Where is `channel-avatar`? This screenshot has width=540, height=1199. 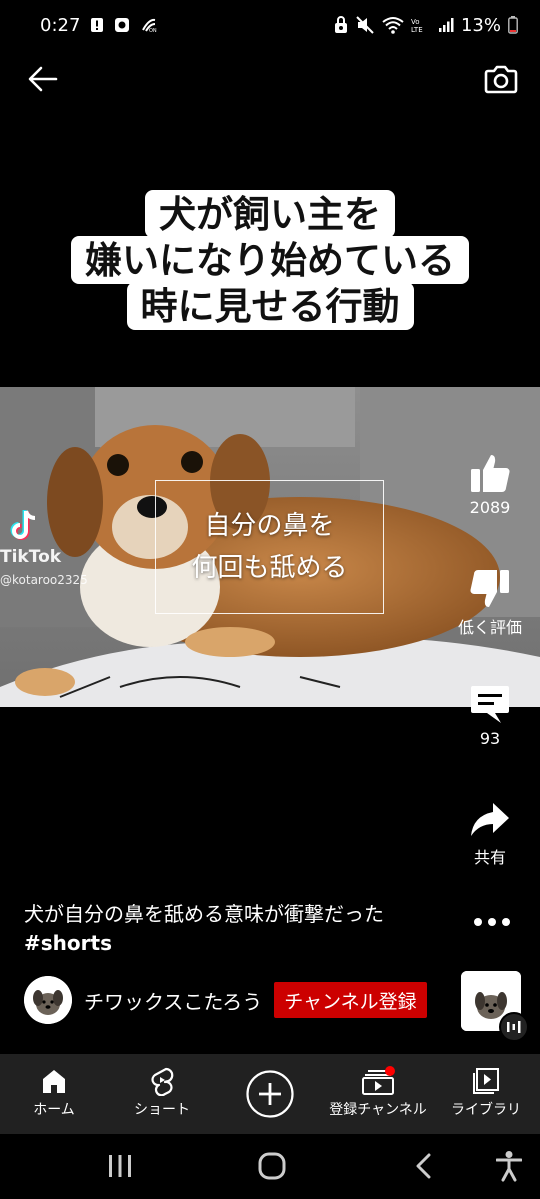
channel-avatar is located at coordinates (48, 1000).